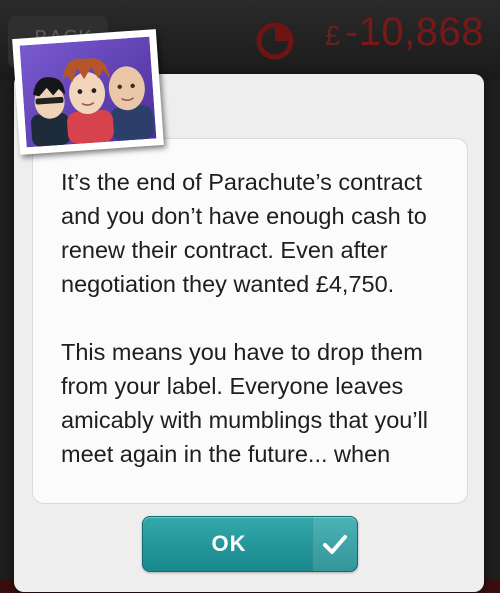 This screenshot has height=593, width=500. I want to click on band-photo, so click(88, 92).